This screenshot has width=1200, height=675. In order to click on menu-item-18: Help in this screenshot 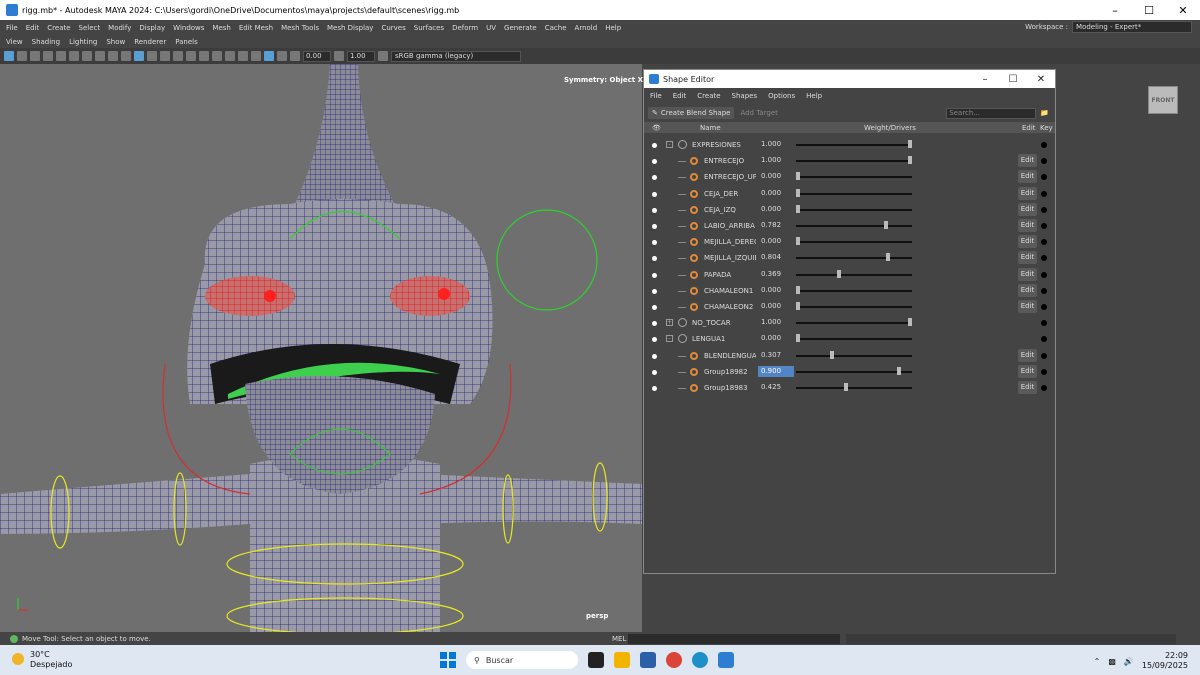, I will do `click(613, 28)`.